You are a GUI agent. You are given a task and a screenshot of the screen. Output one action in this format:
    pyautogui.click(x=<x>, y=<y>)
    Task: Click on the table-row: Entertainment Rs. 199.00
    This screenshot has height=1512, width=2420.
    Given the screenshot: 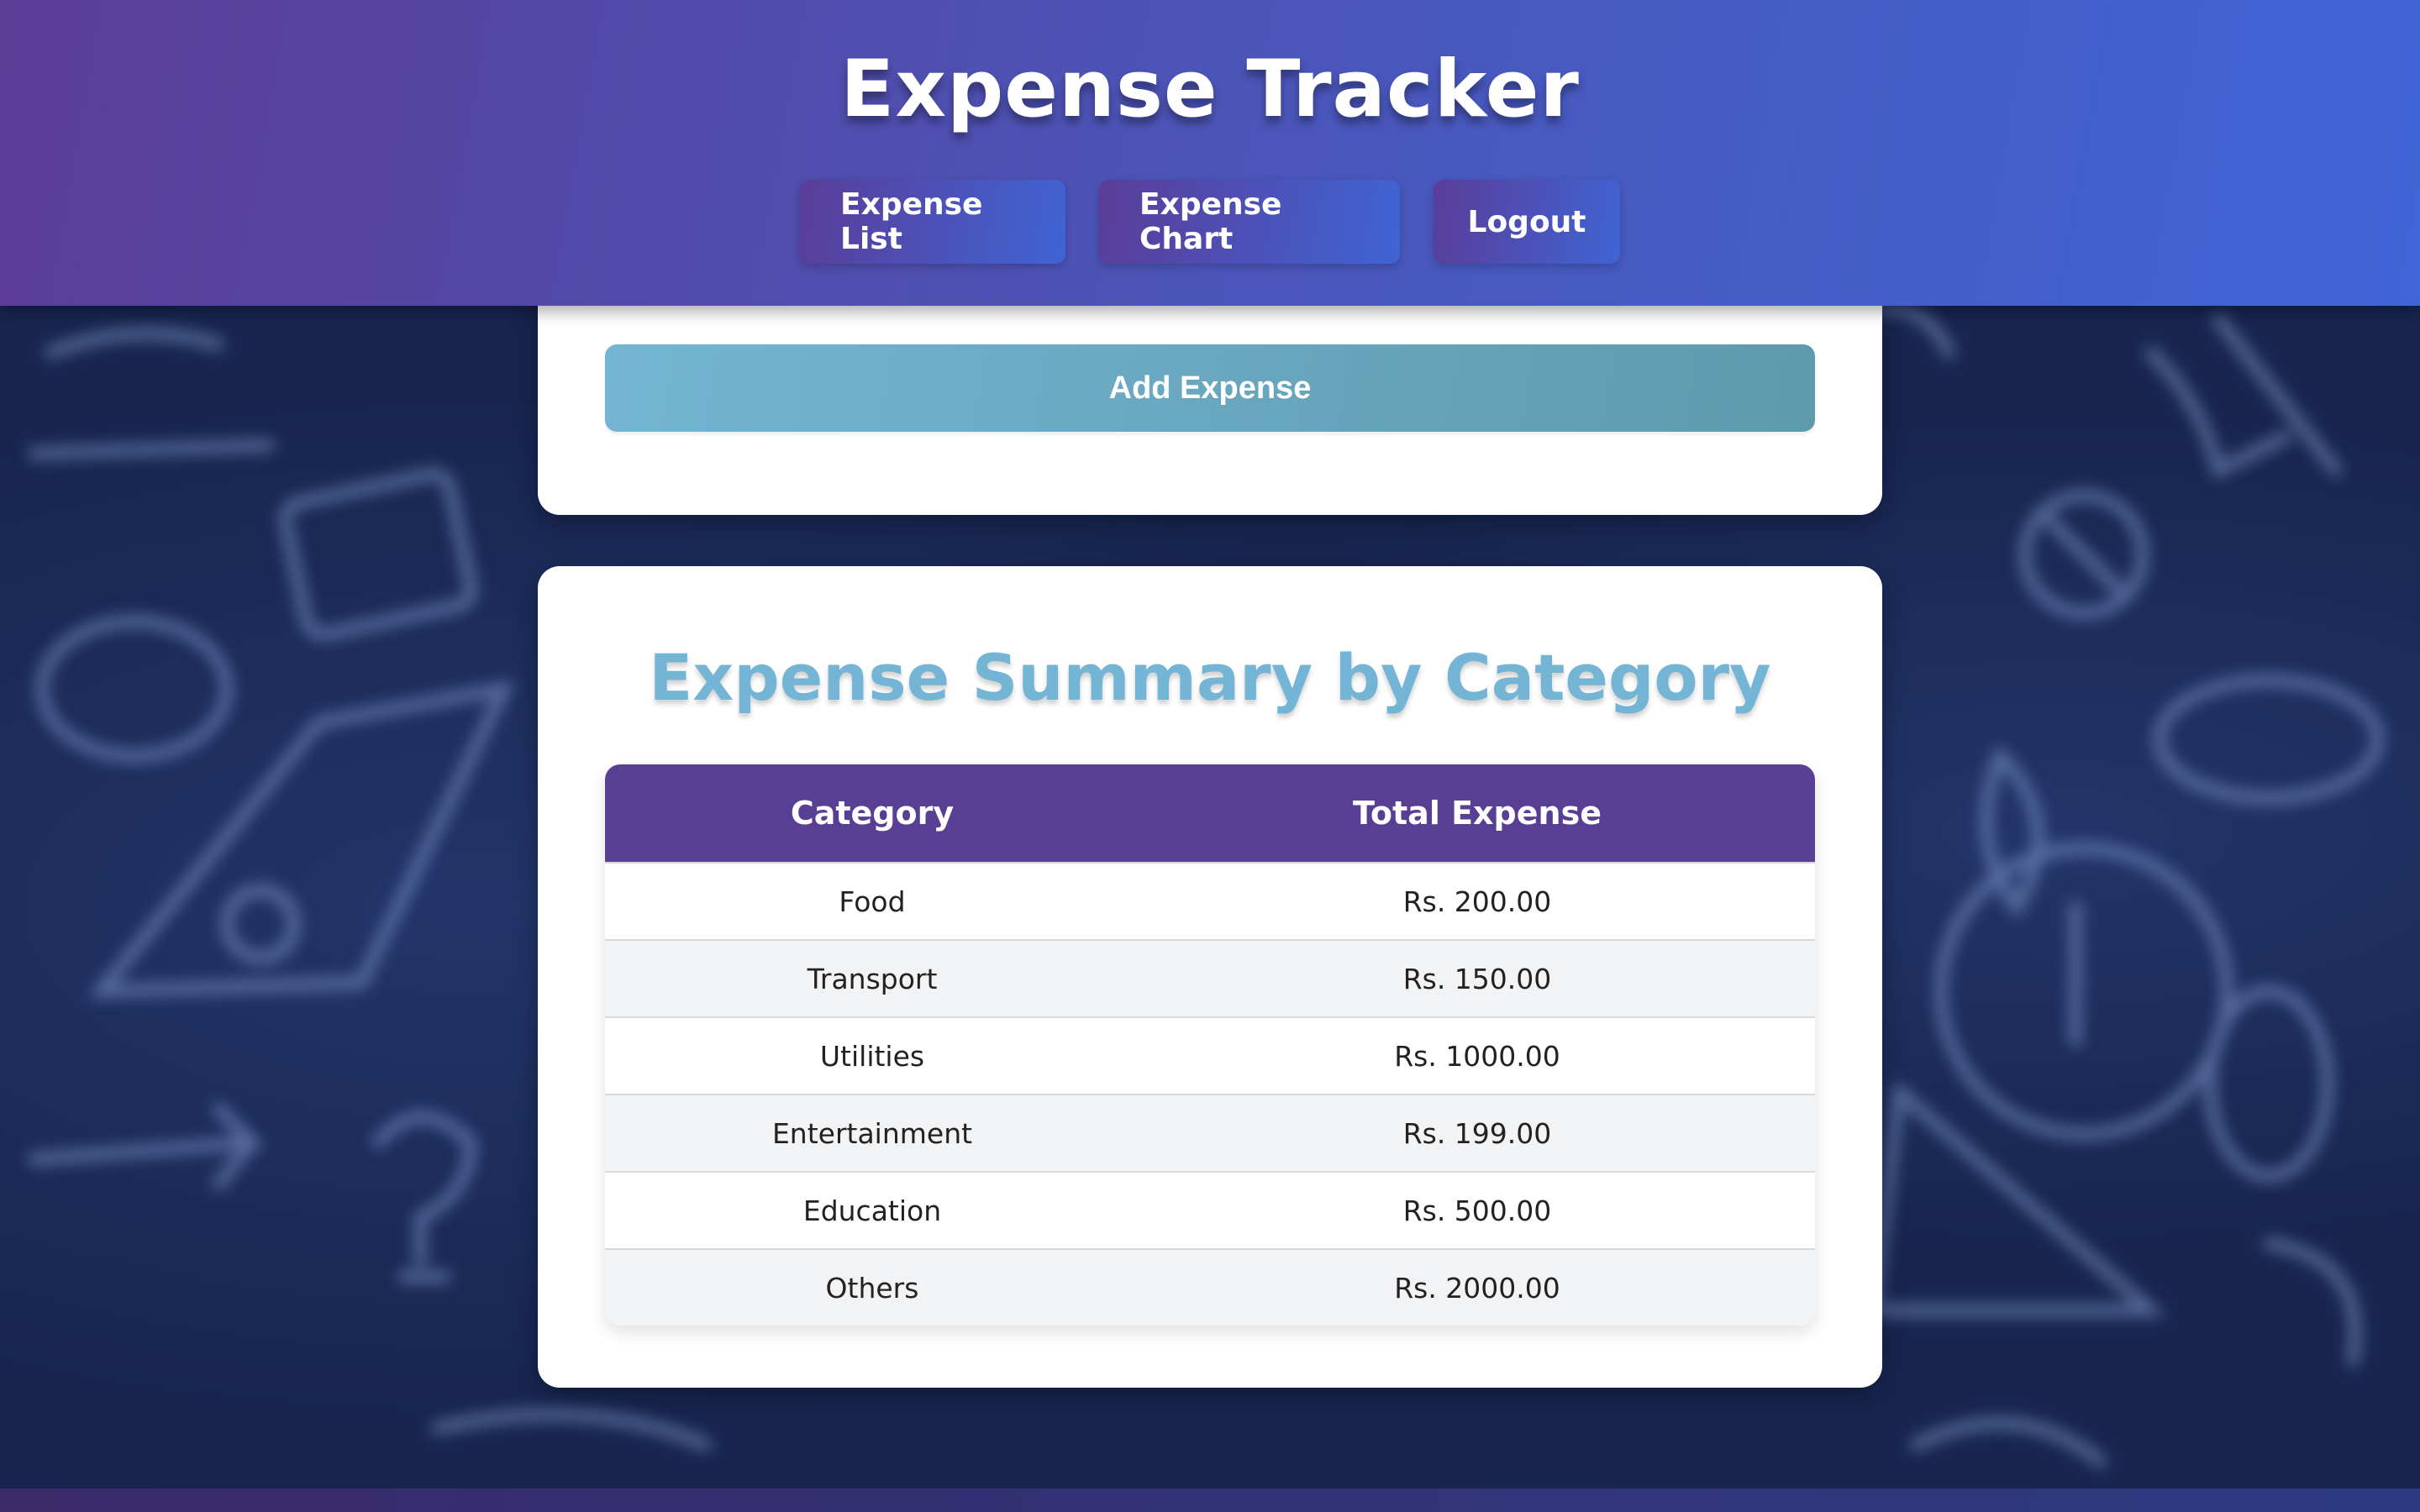 What is the action you would take?
    pyautogui.click(x=1210, y=1133)
    